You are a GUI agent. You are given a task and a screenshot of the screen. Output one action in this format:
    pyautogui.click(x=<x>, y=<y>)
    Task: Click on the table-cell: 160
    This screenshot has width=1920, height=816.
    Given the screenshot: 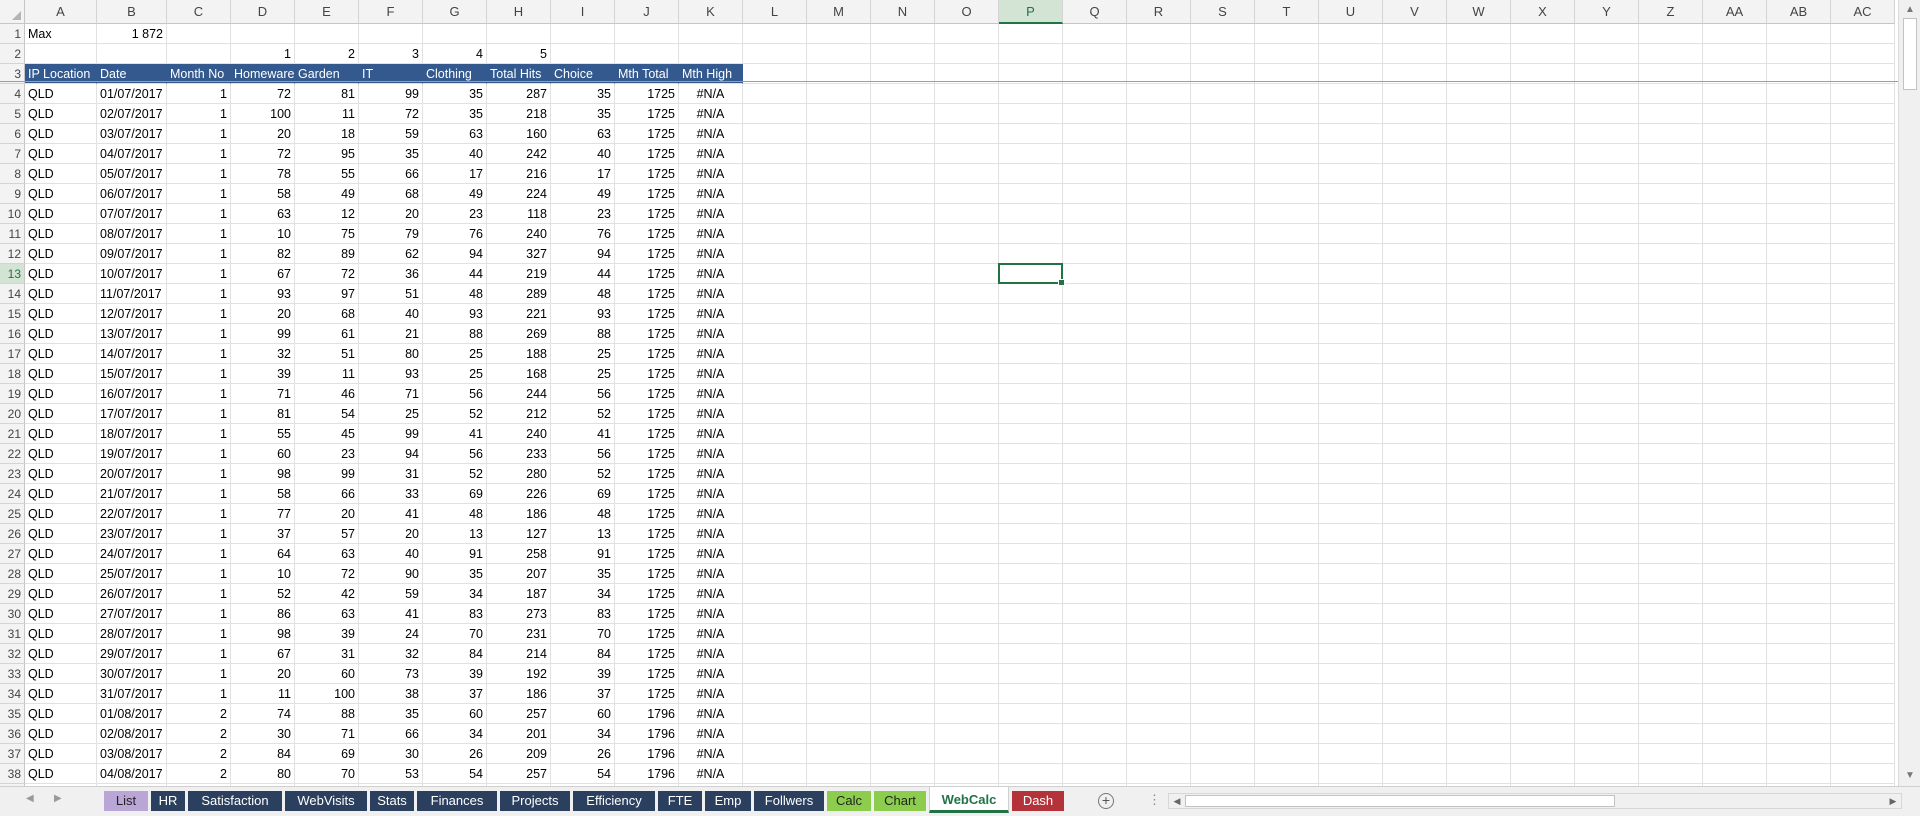 What is the action you would take?
    pyautogui.click(x=519, y=134)
    